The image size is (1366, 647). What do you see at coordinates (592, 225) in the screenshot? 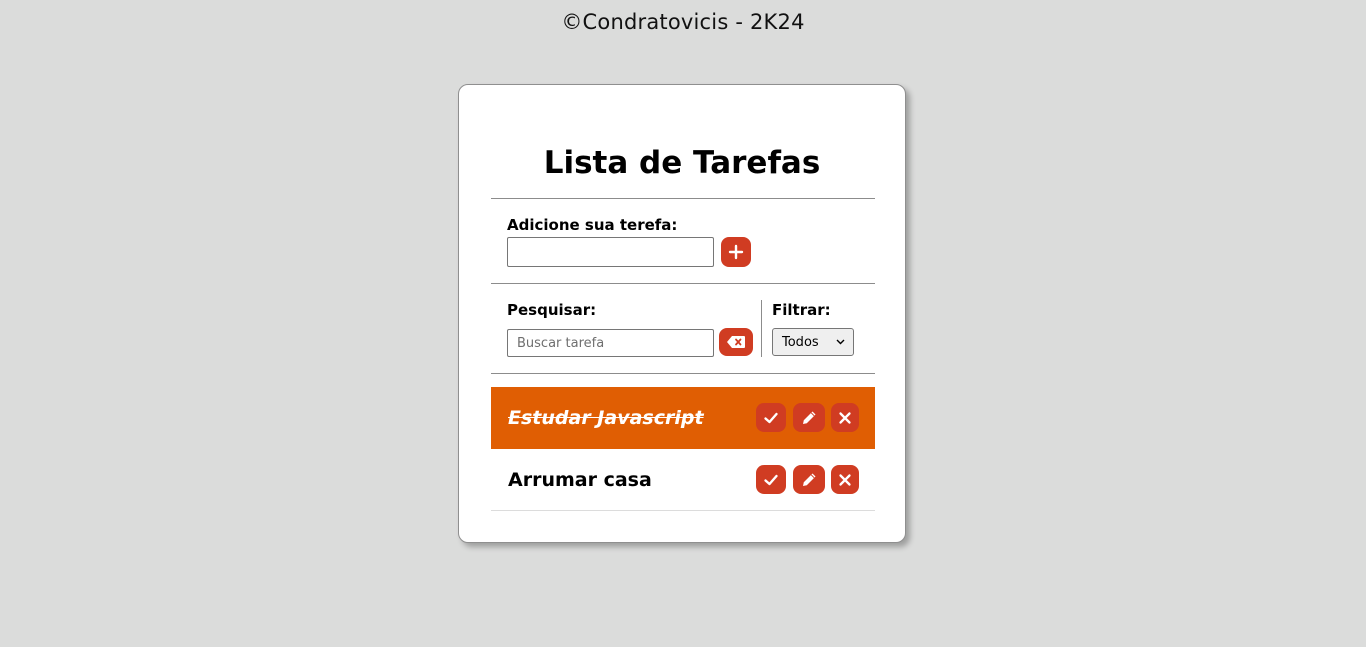
I see `add-task-label: Adicione sua terefa:` at bounding box center [592, 225].